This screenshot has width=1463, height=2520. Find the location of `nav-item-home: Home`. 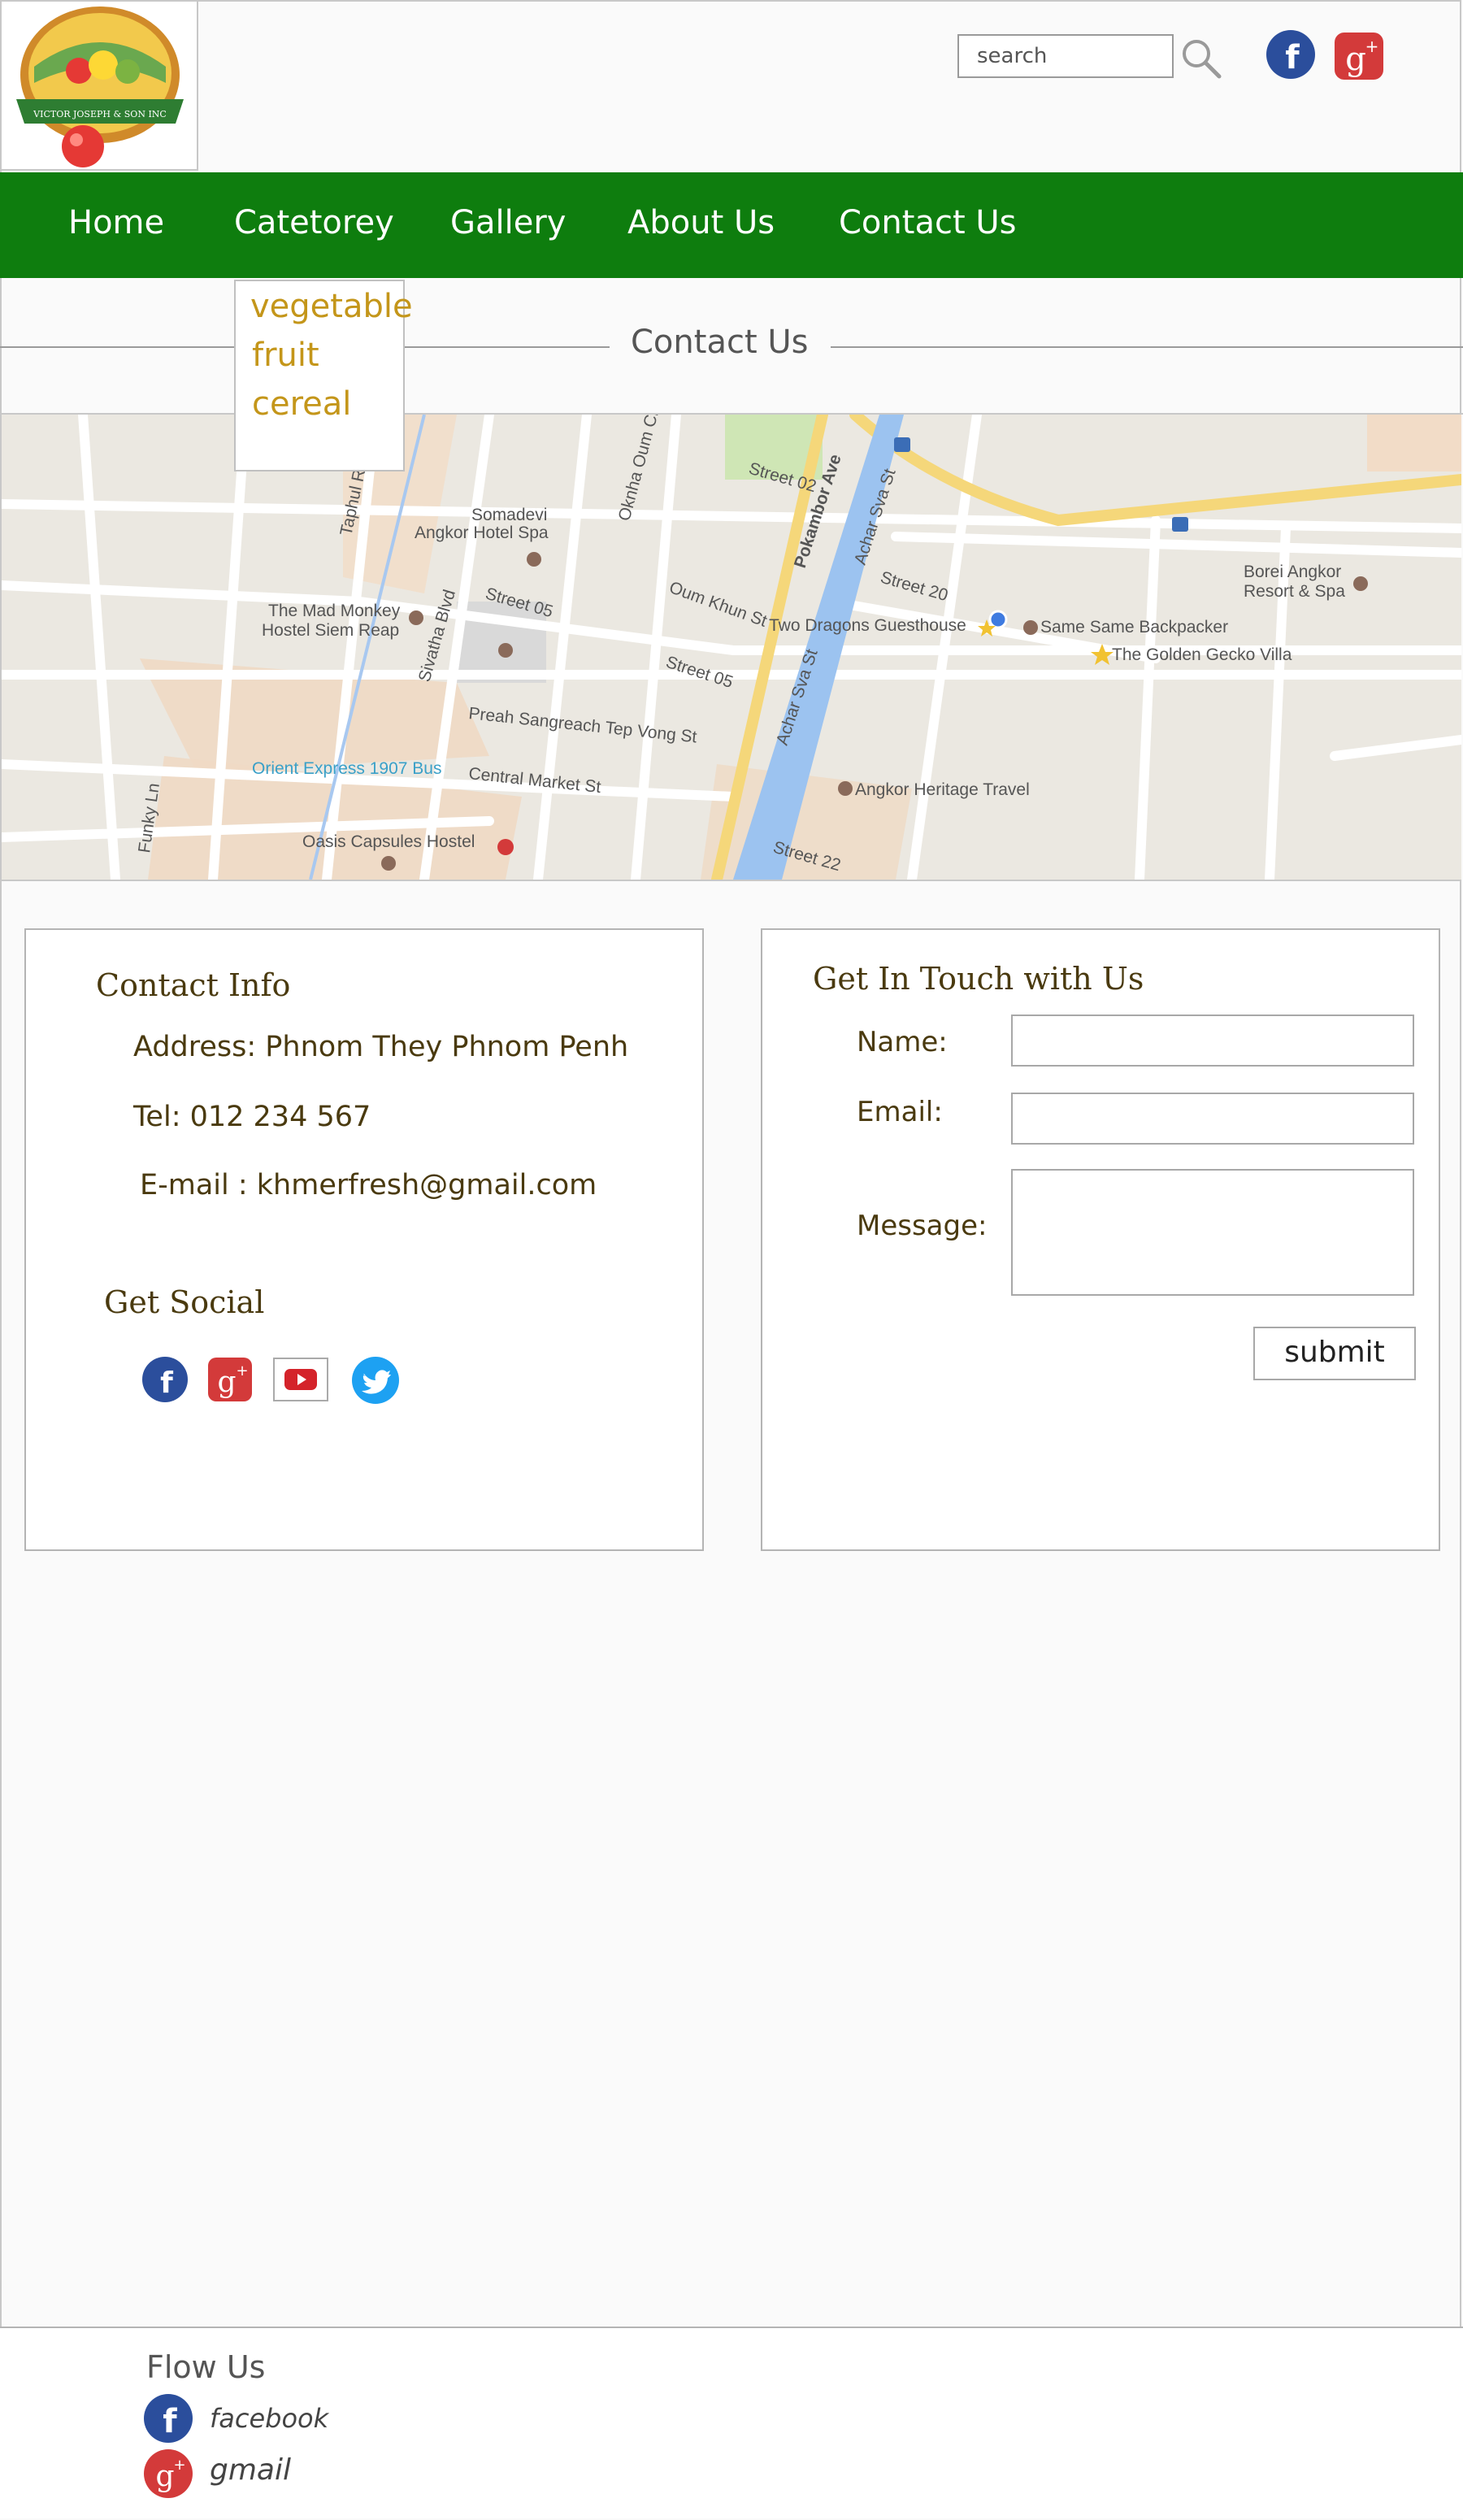

nav-item-home: Home is located at coordinates (116, 225).